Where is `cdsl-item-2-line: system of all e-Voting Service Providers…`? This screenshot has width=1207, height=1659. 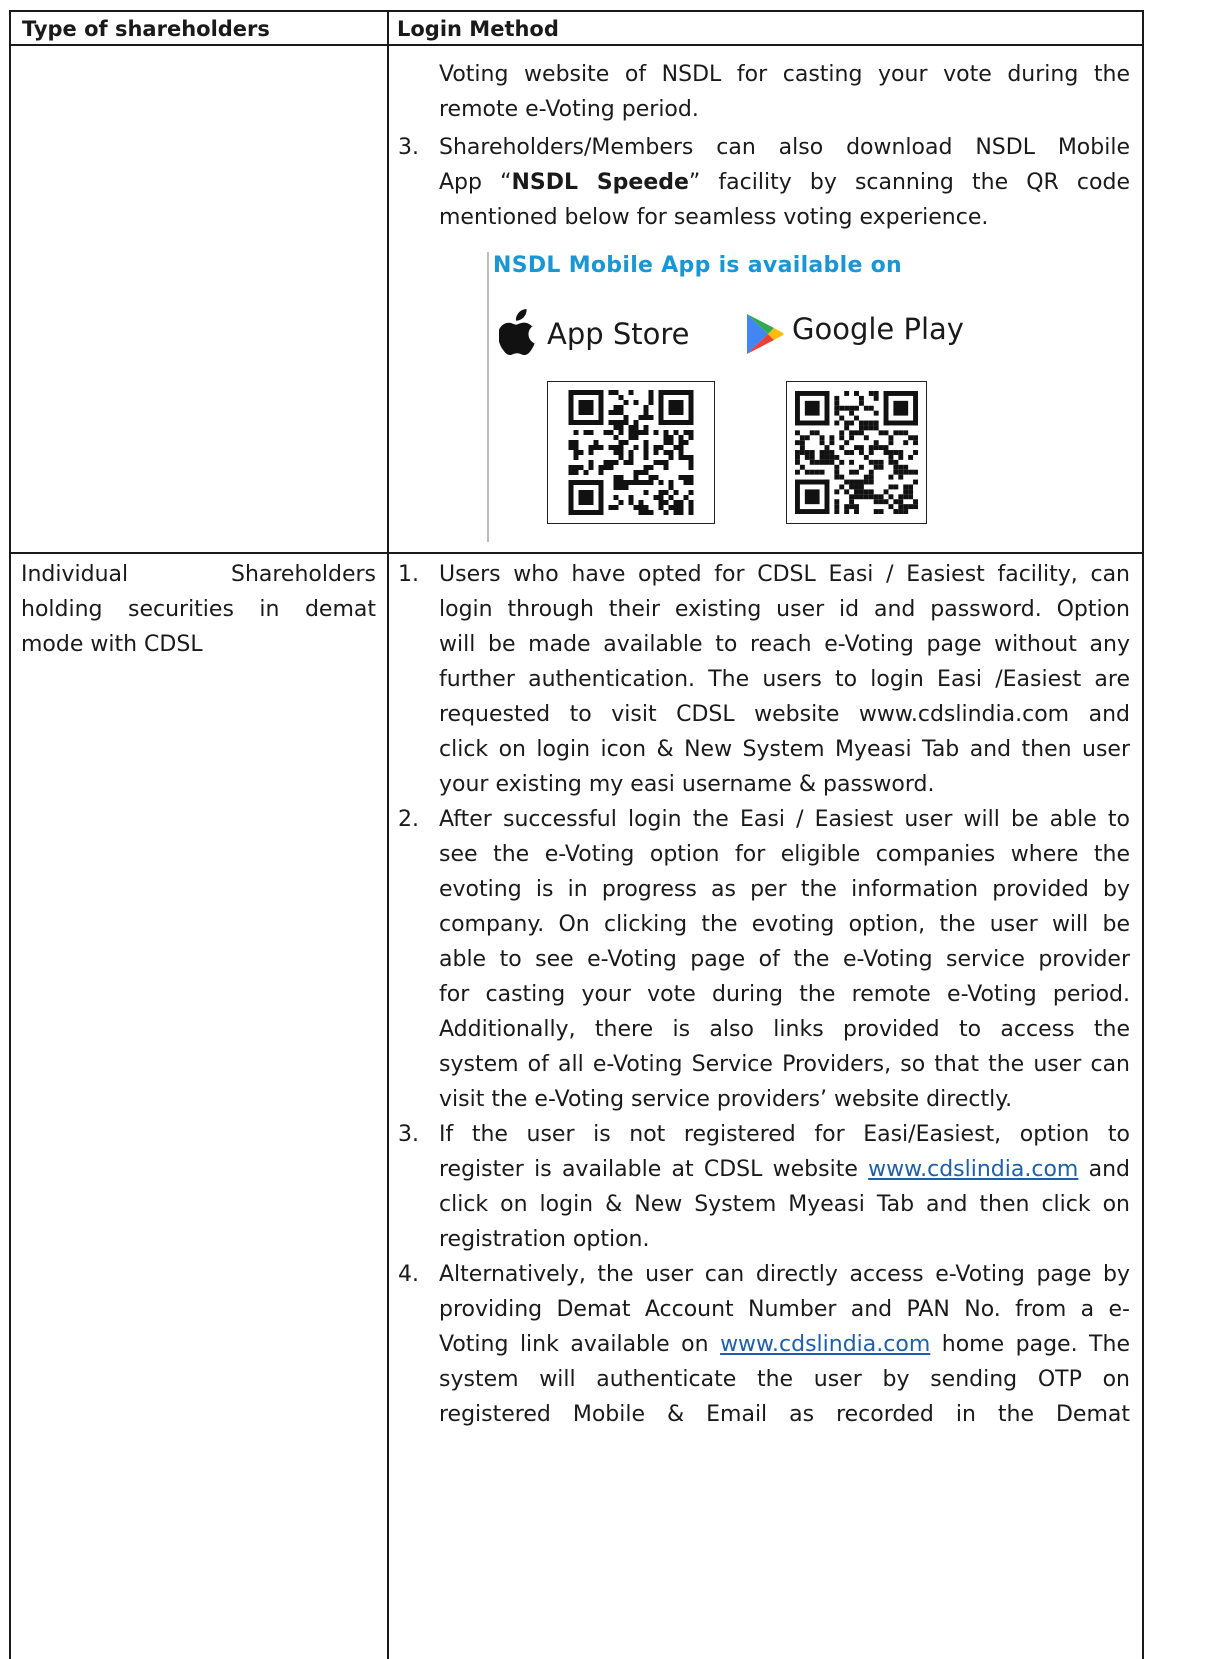 cdsl-item-2-line: system of all e-Voting Service Providers… is located at coordinates (784, 1064).